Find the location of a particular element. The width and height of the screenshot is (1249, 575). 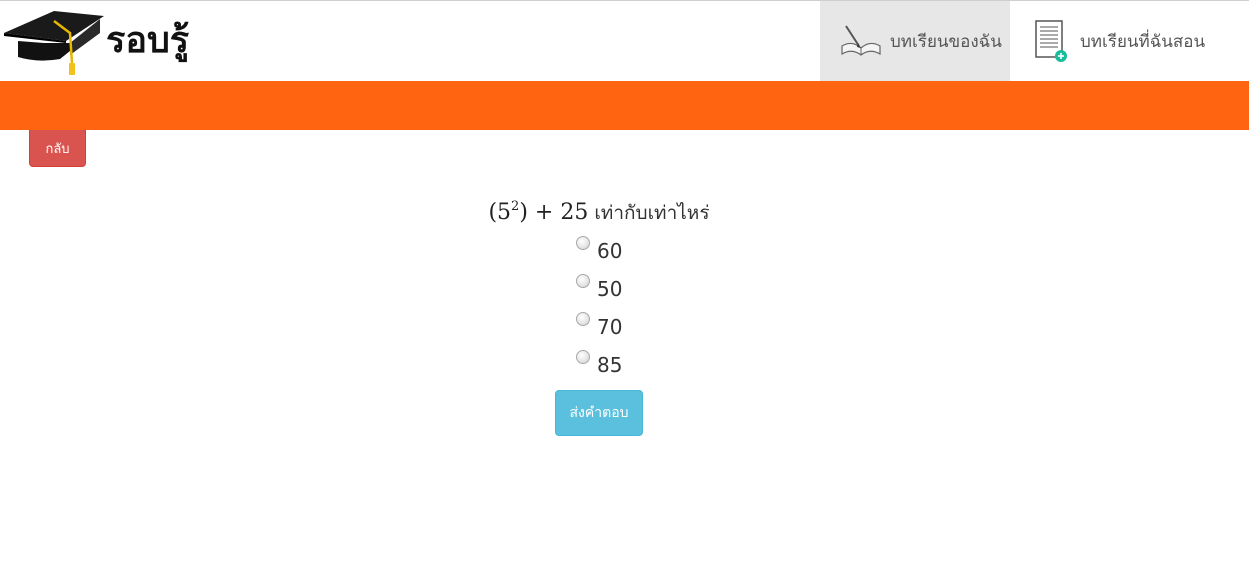

answer-option: 70 is located at coordinates (599, 327).